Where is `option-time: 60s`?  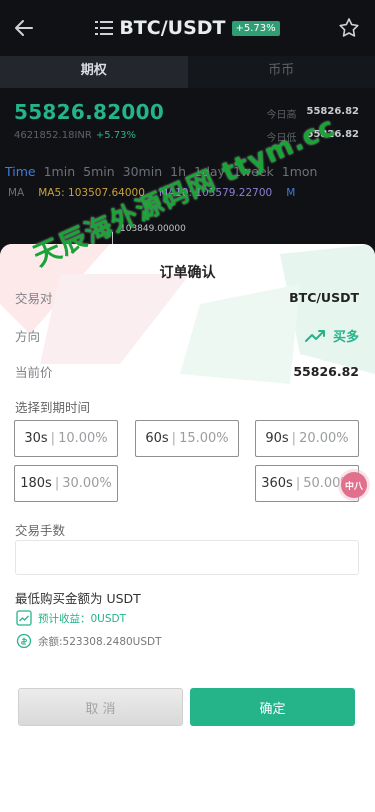
option-time: 60s is located at coordinates (157, 438).